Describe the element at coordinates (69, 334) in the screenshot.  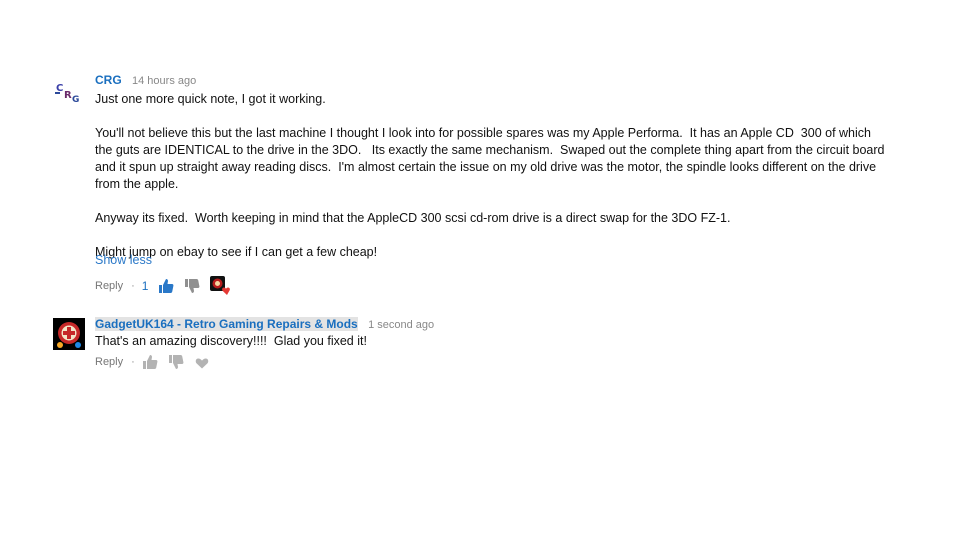
I see `gadgetuk-avatar` at that location.